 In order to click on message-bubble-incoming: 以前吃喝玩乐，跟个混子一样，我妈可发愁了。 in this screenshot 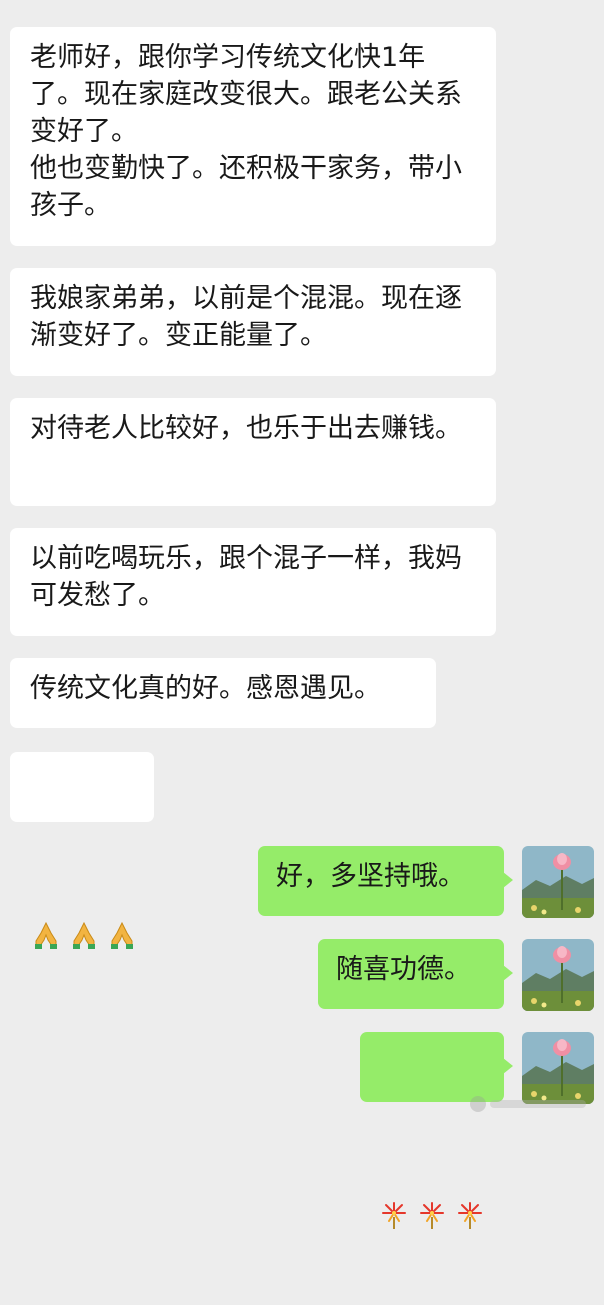, I will do `click(253, 582)`.